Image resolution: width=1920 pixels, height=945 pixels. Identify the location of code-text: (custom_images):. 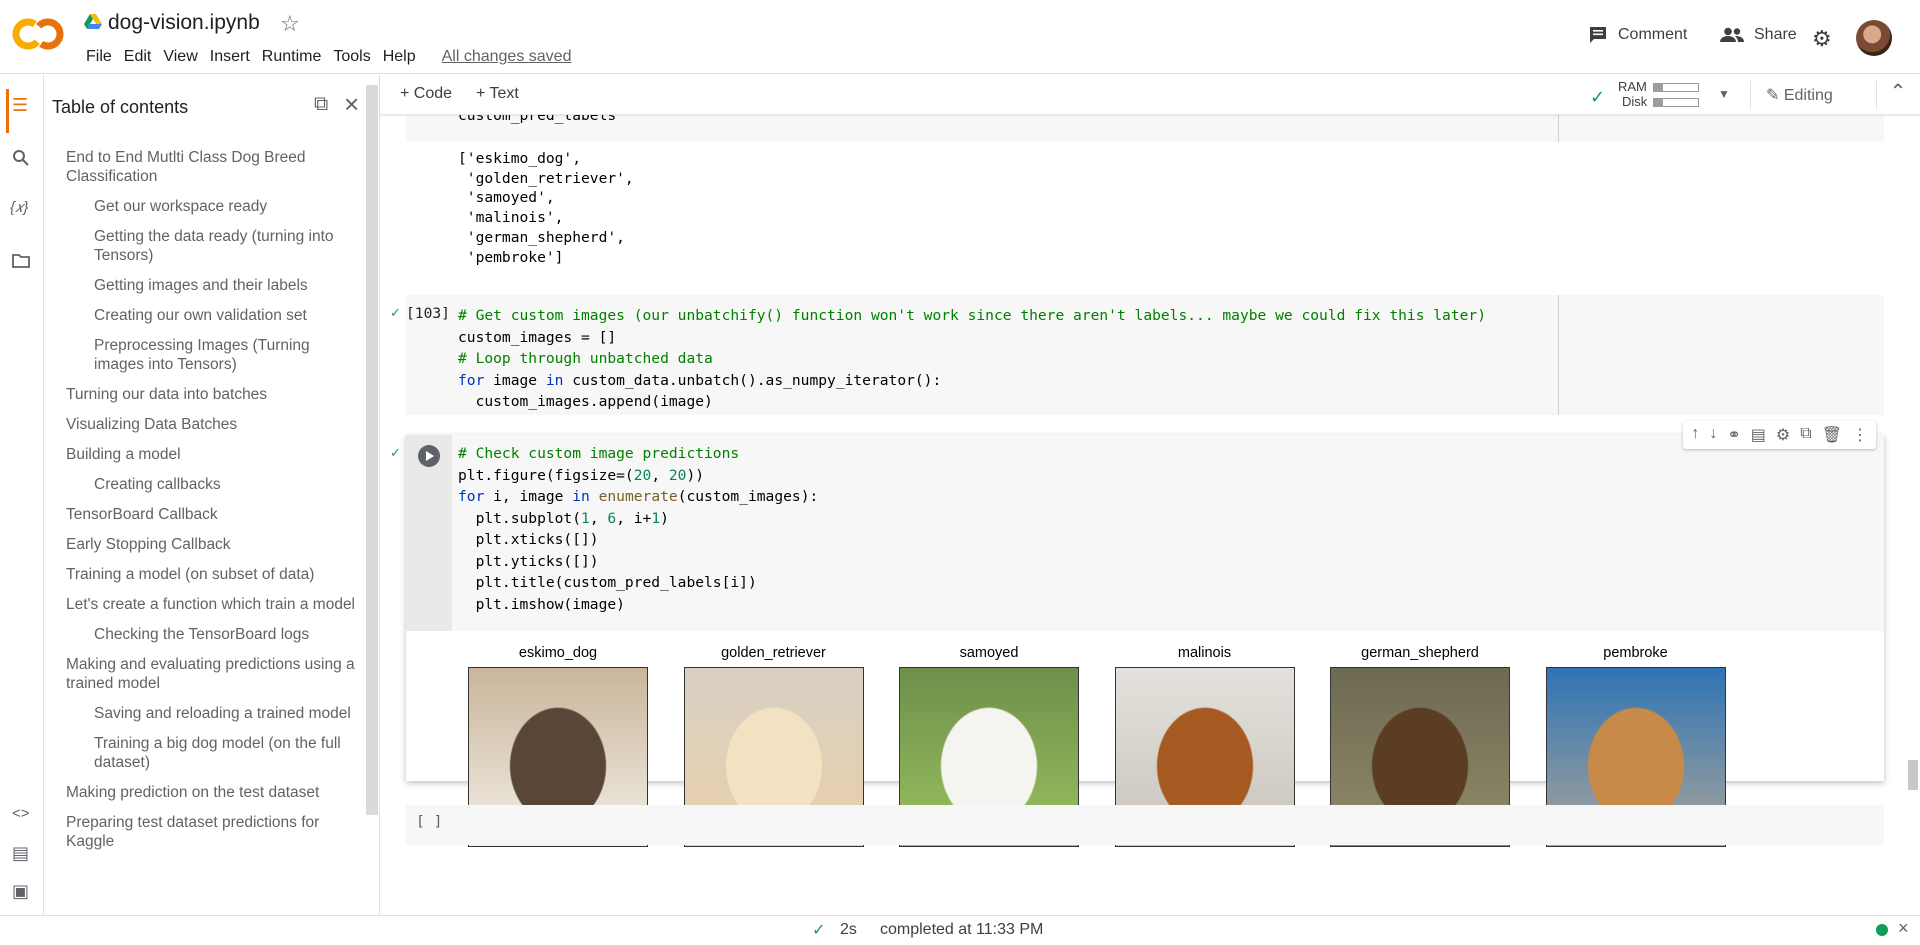
(748, 496).